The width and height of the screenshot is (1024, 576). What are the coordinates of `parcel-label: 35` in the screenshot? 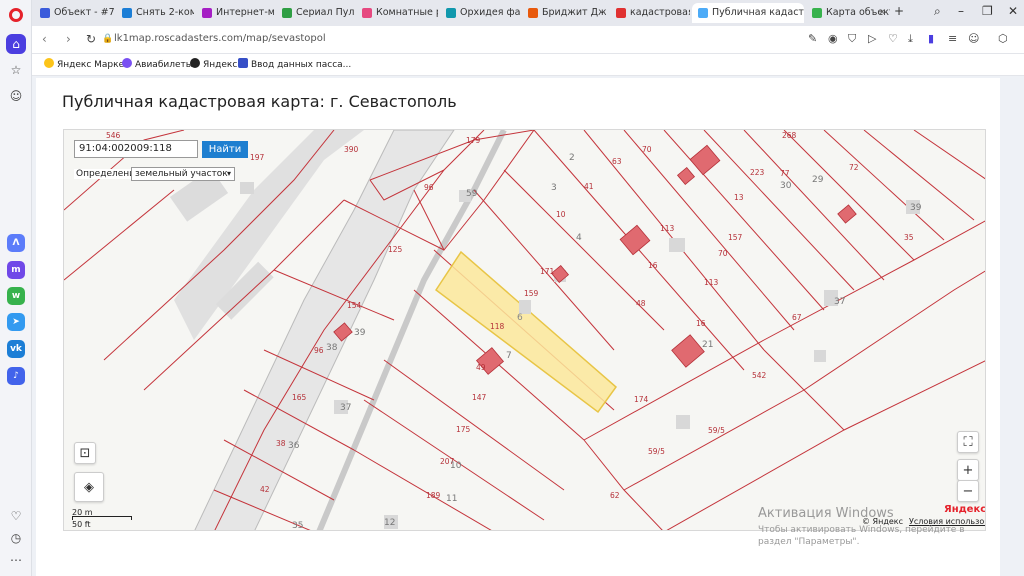 It's located at (909, 237).